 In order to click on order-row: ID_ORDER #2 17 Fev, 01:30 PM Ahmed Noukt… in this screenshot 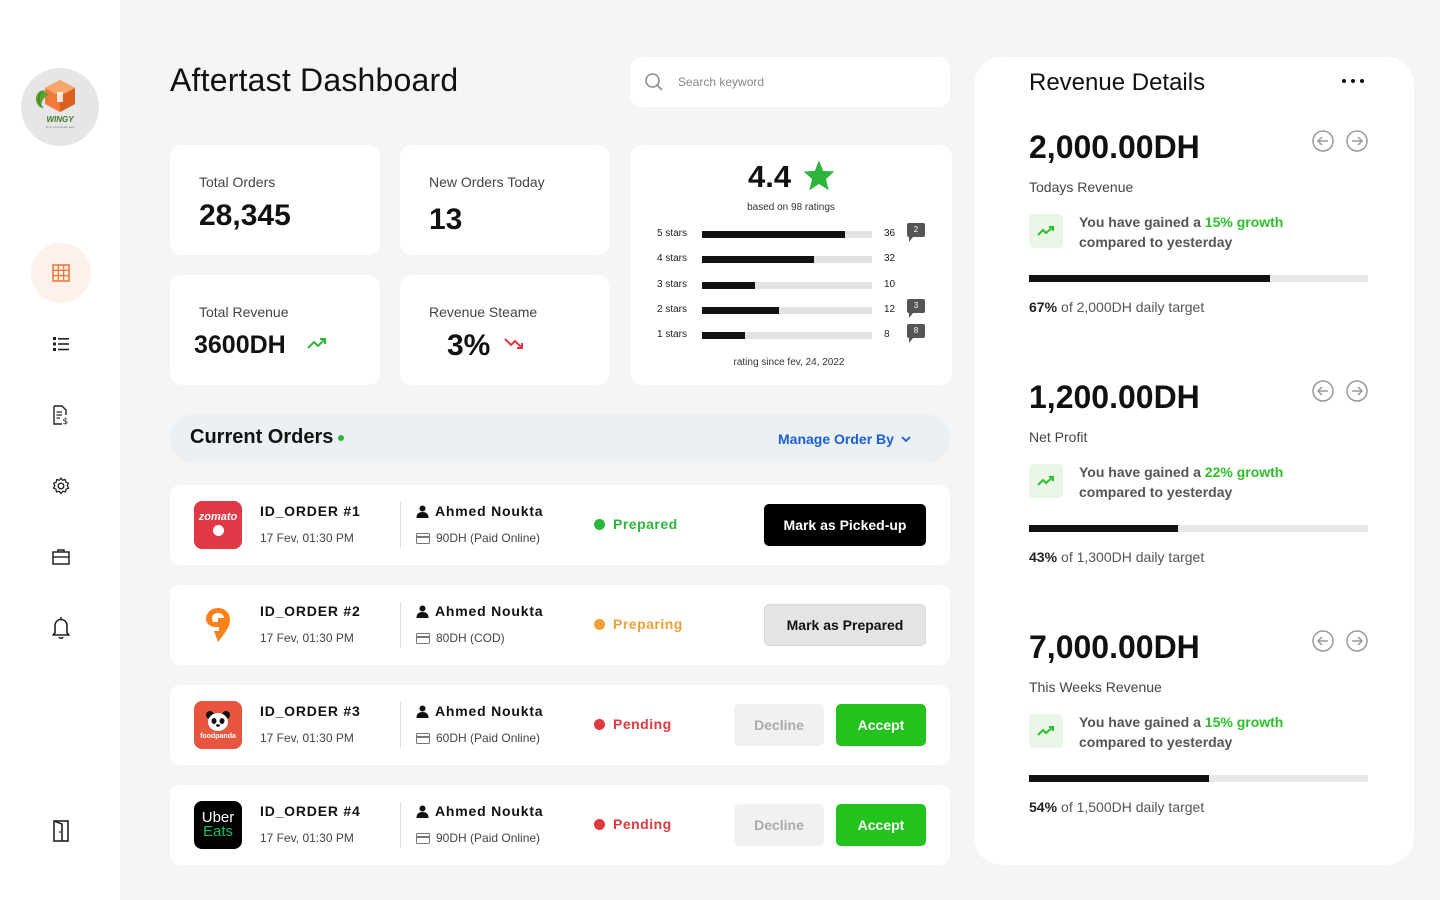, I will do `click(560, 625)`.